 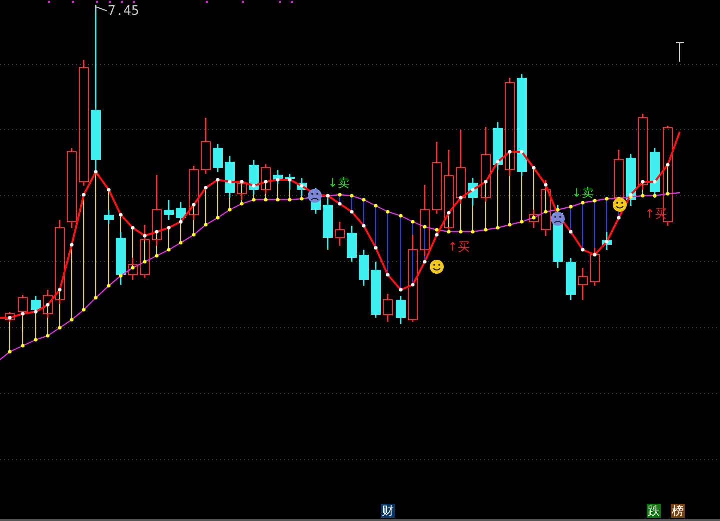 I want to click on tag-badge: 跌, so click(x=654, y=511).